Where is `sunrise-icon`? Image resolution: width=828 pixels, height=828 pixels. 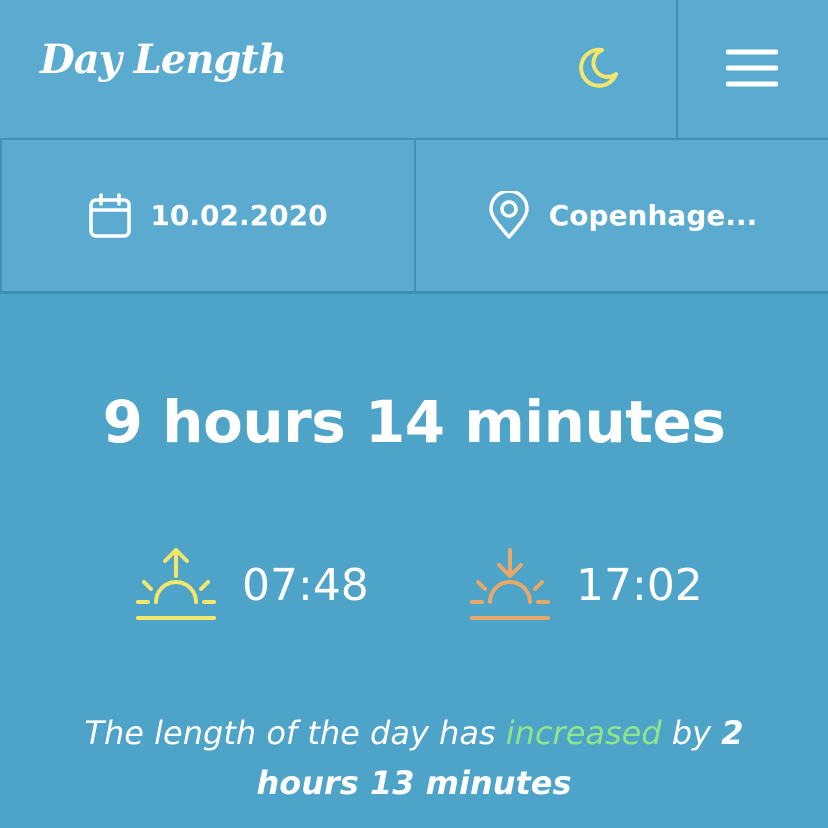 sunrise-icon is located at coordinates (176, 584).